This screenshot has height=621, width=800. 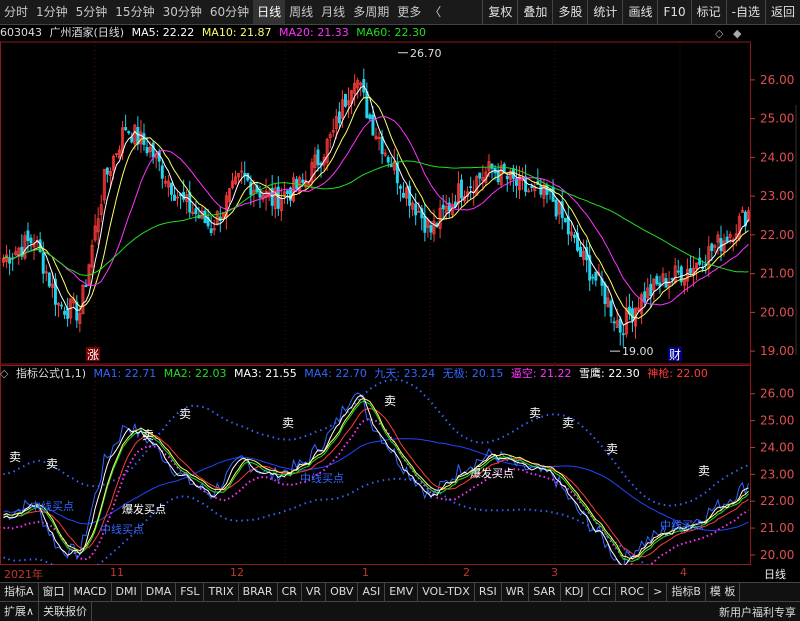 What do you see at coordinates (516, 592) in the screenshot?
I see `indicator-tab-15: WR` at bounding box center [516, 592].